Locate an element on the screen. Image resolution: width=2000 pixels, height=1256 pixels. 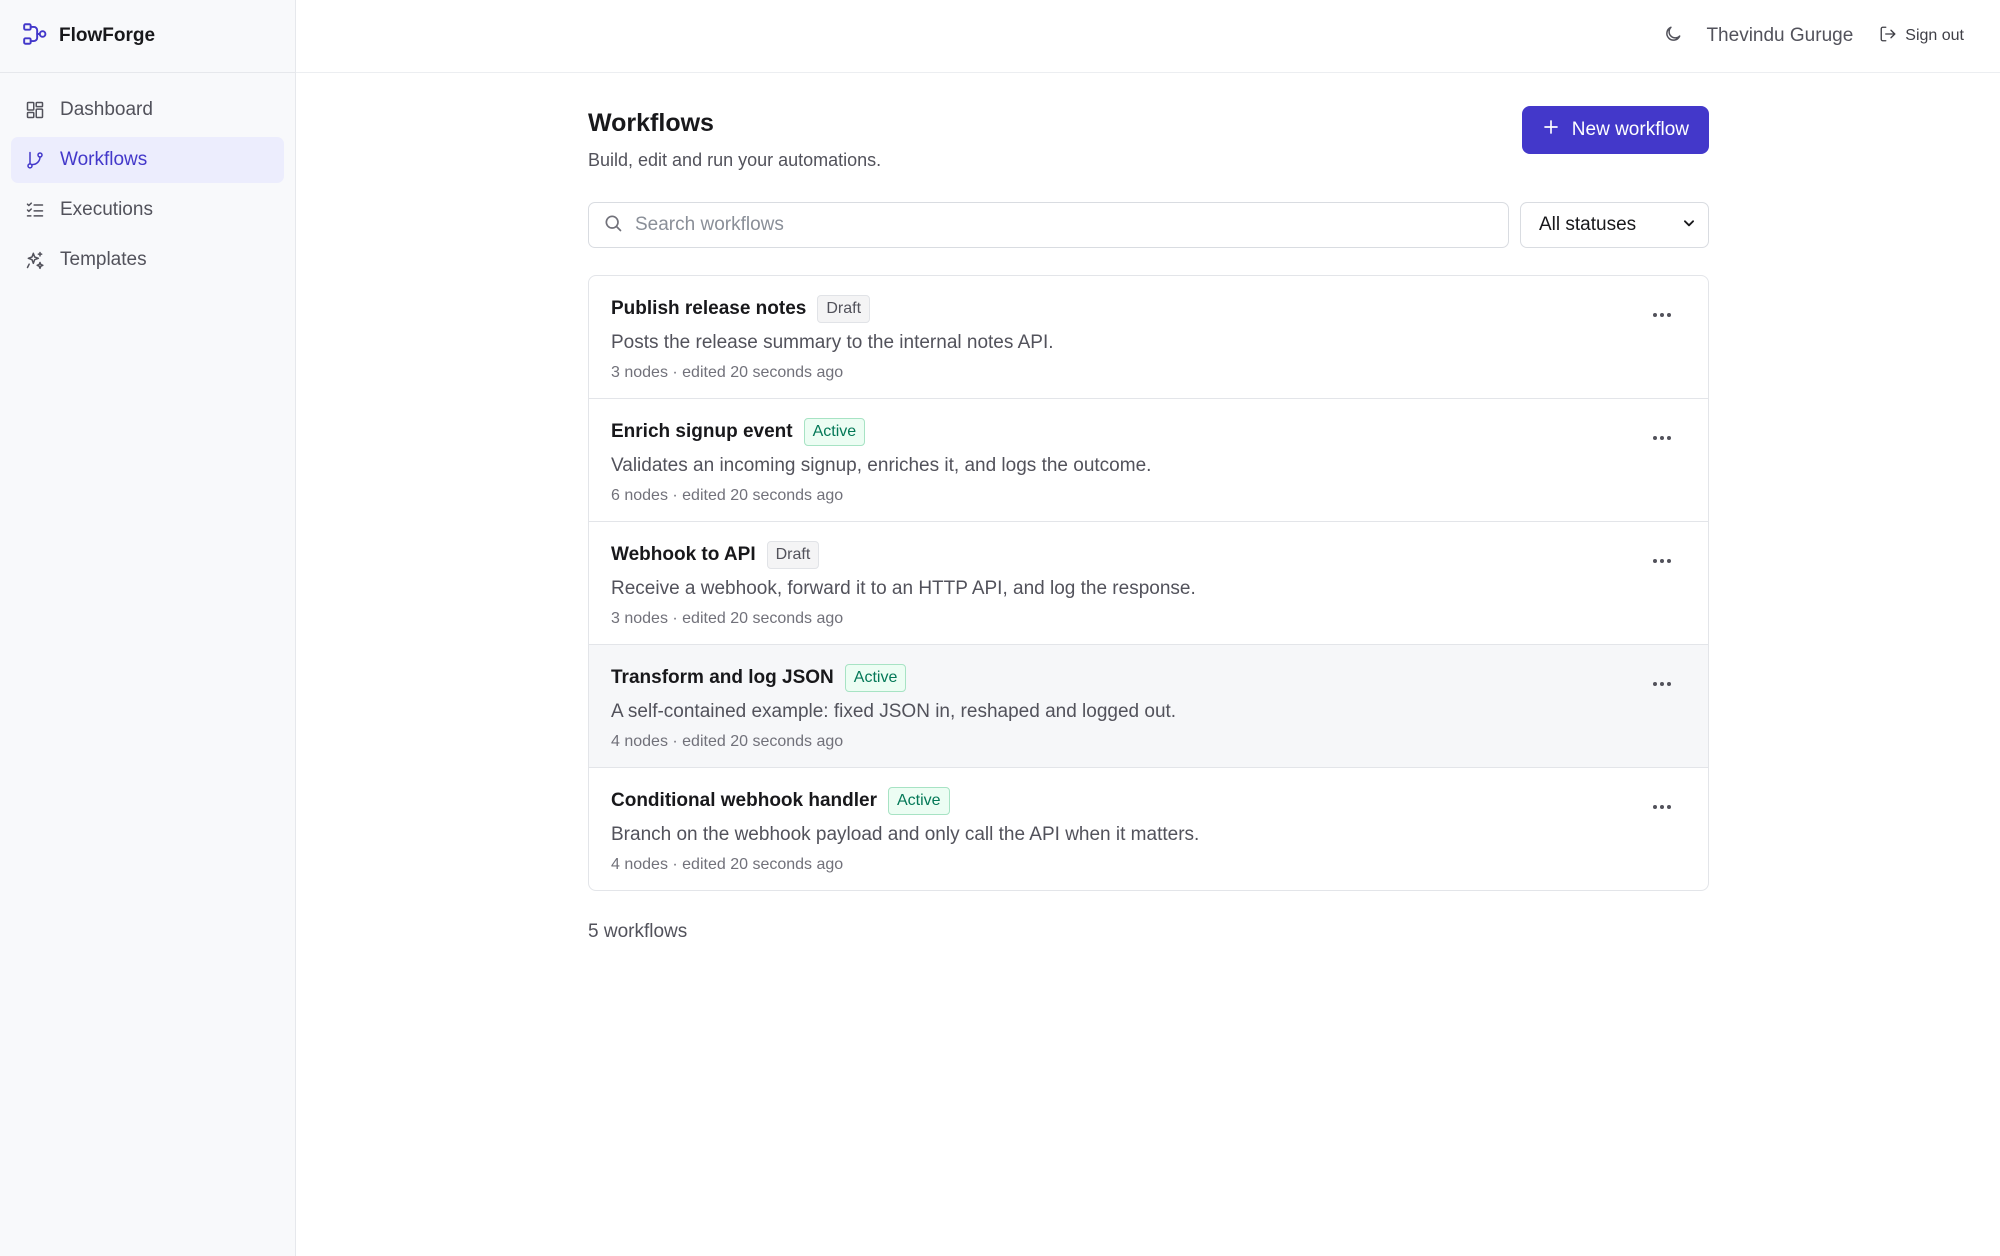
new-workflow-label: New workflow is located at coordinates (1630, 129).